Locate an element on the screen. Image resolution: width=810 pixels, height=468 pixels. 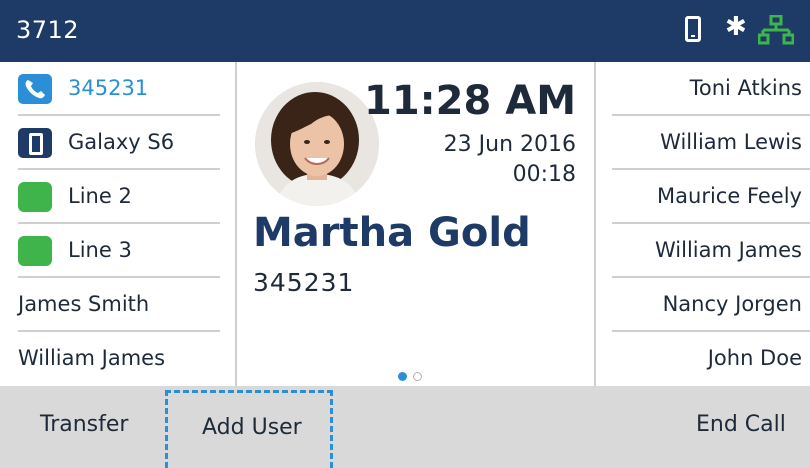
line-key-label: 345231 is located at coordinates (108, 88).